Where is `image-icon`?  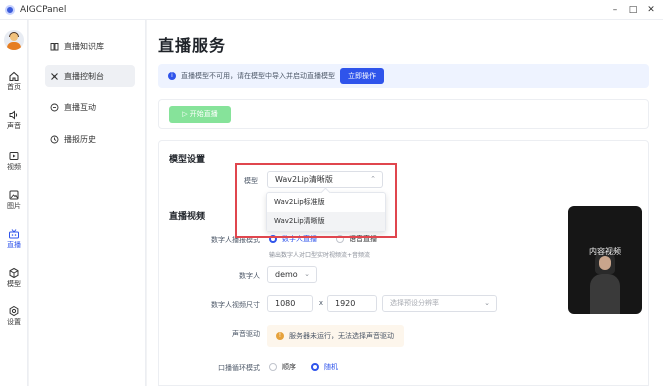 image-icon is located at coordinates (14, 195).